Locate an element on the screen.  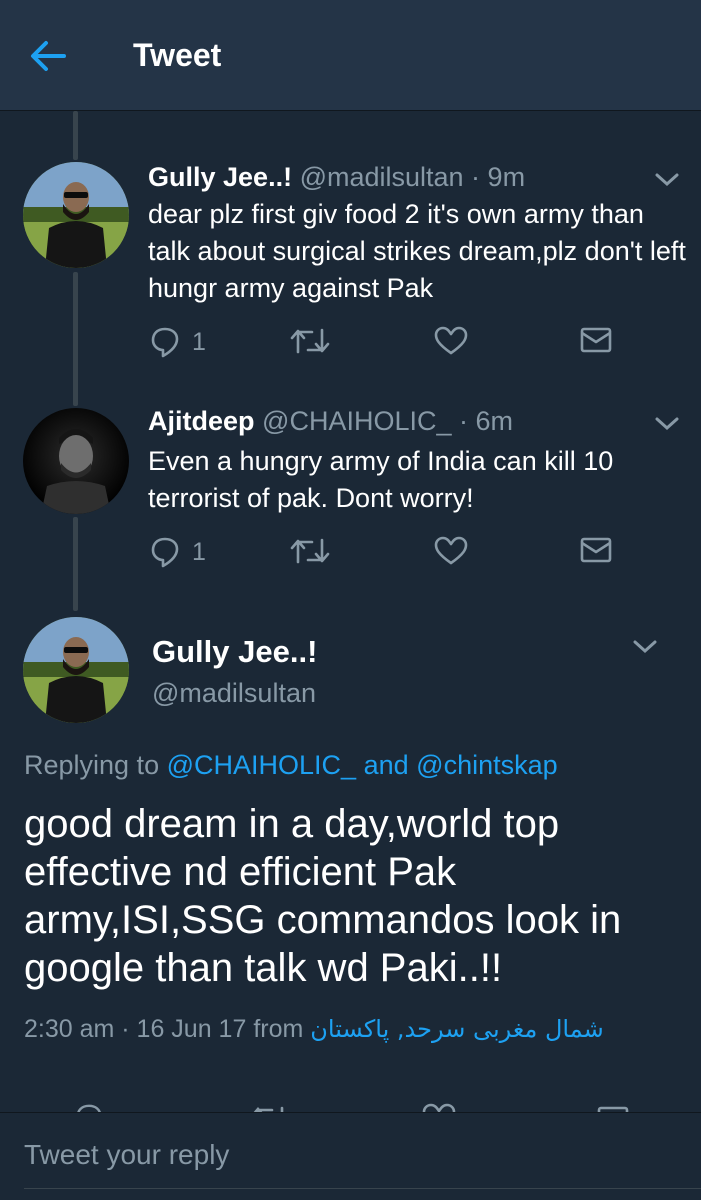
from-label: from is located at coordinates (278, 1029).